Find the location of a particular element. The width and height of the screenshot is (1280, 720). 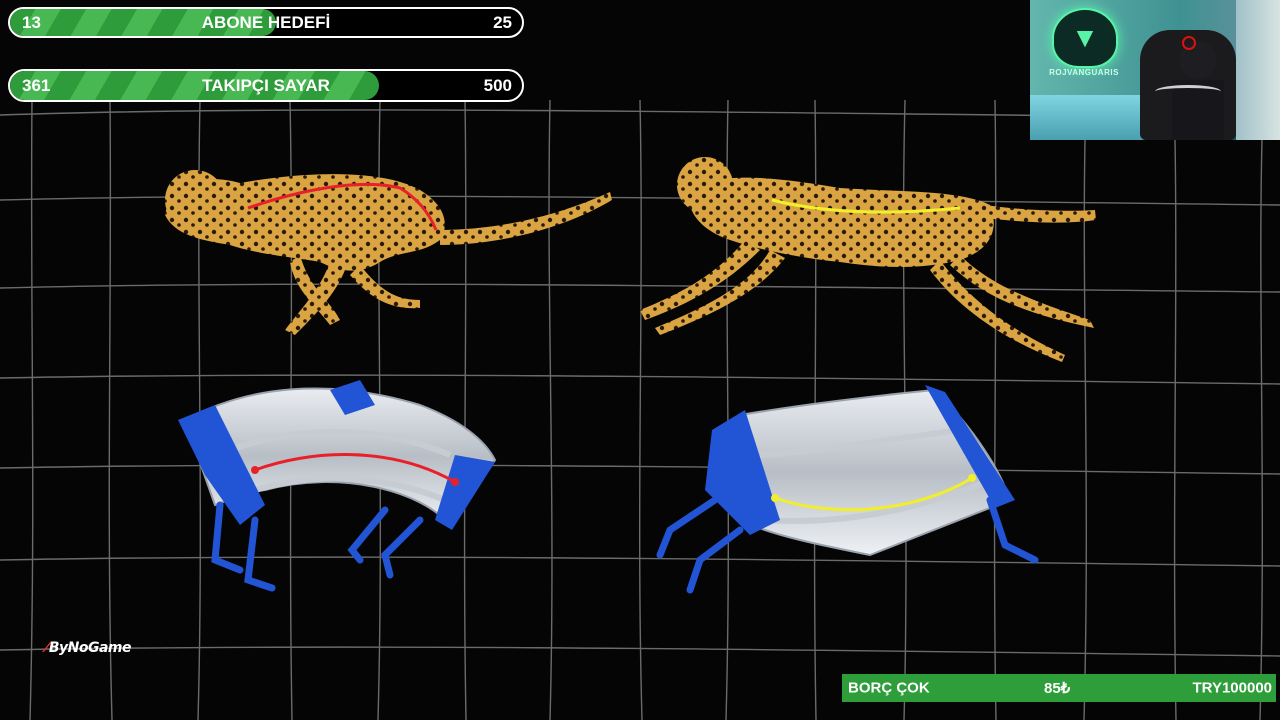

donation-bar: BORÇ ÇOK 85₺ TRY100000 is located at coordinates (1059, 688).